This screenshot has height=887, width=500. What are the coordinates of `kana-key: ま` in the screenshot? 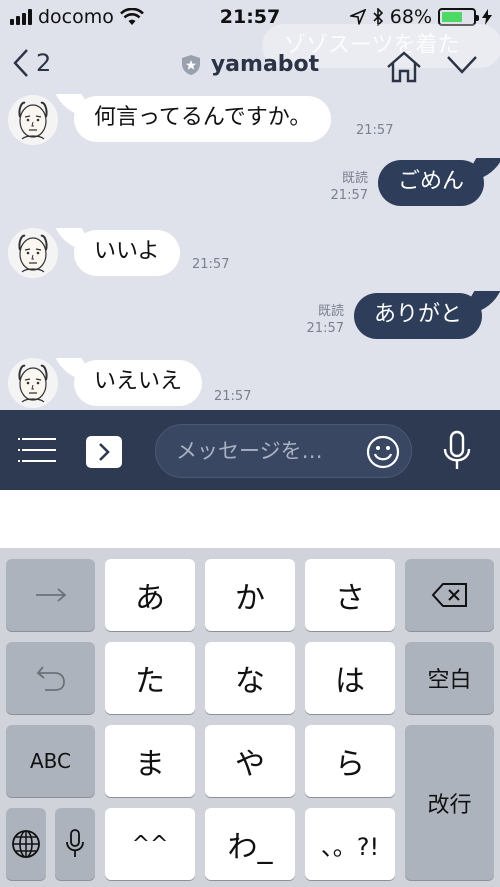 It's located at (150, 761).